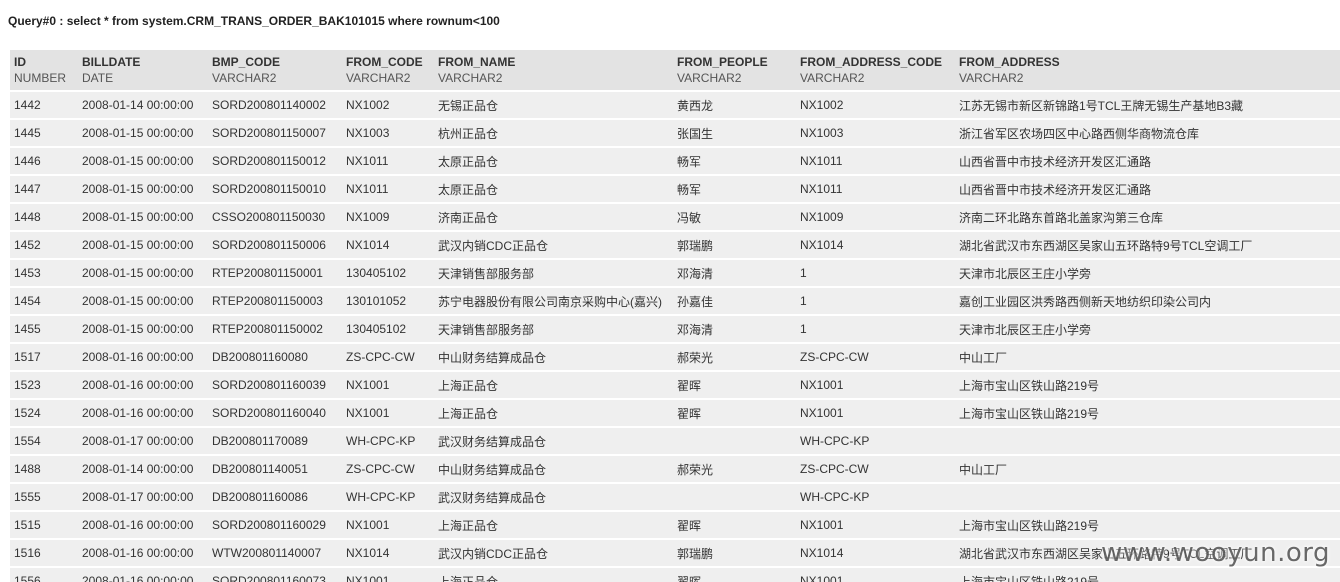  What do you see at coordinates (275, 245) in the screenshot?
I see `cell-bmp-code: SORD200801150006` at bounding box center [275, 245].